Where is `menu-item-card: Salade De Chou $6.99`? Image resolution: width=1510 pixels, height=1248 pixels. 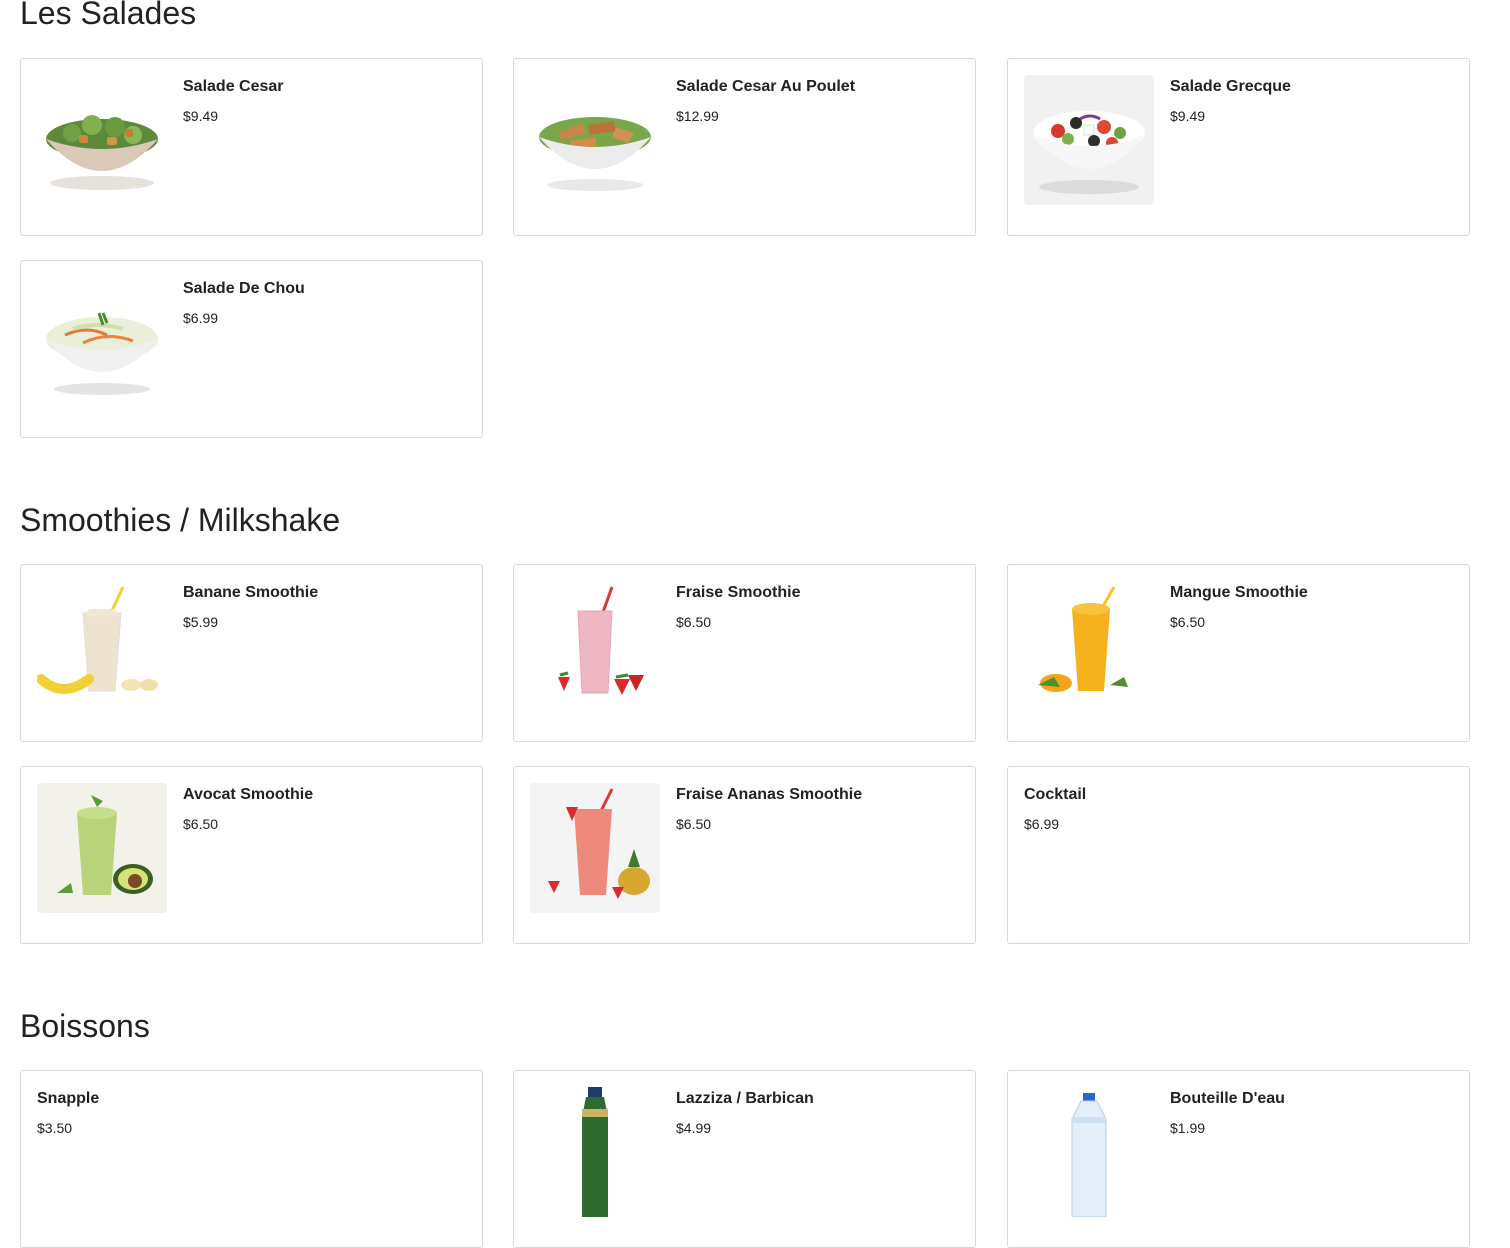
menu-item-card: Salade De Chou $6.99 is located at coordinates (251, 349).